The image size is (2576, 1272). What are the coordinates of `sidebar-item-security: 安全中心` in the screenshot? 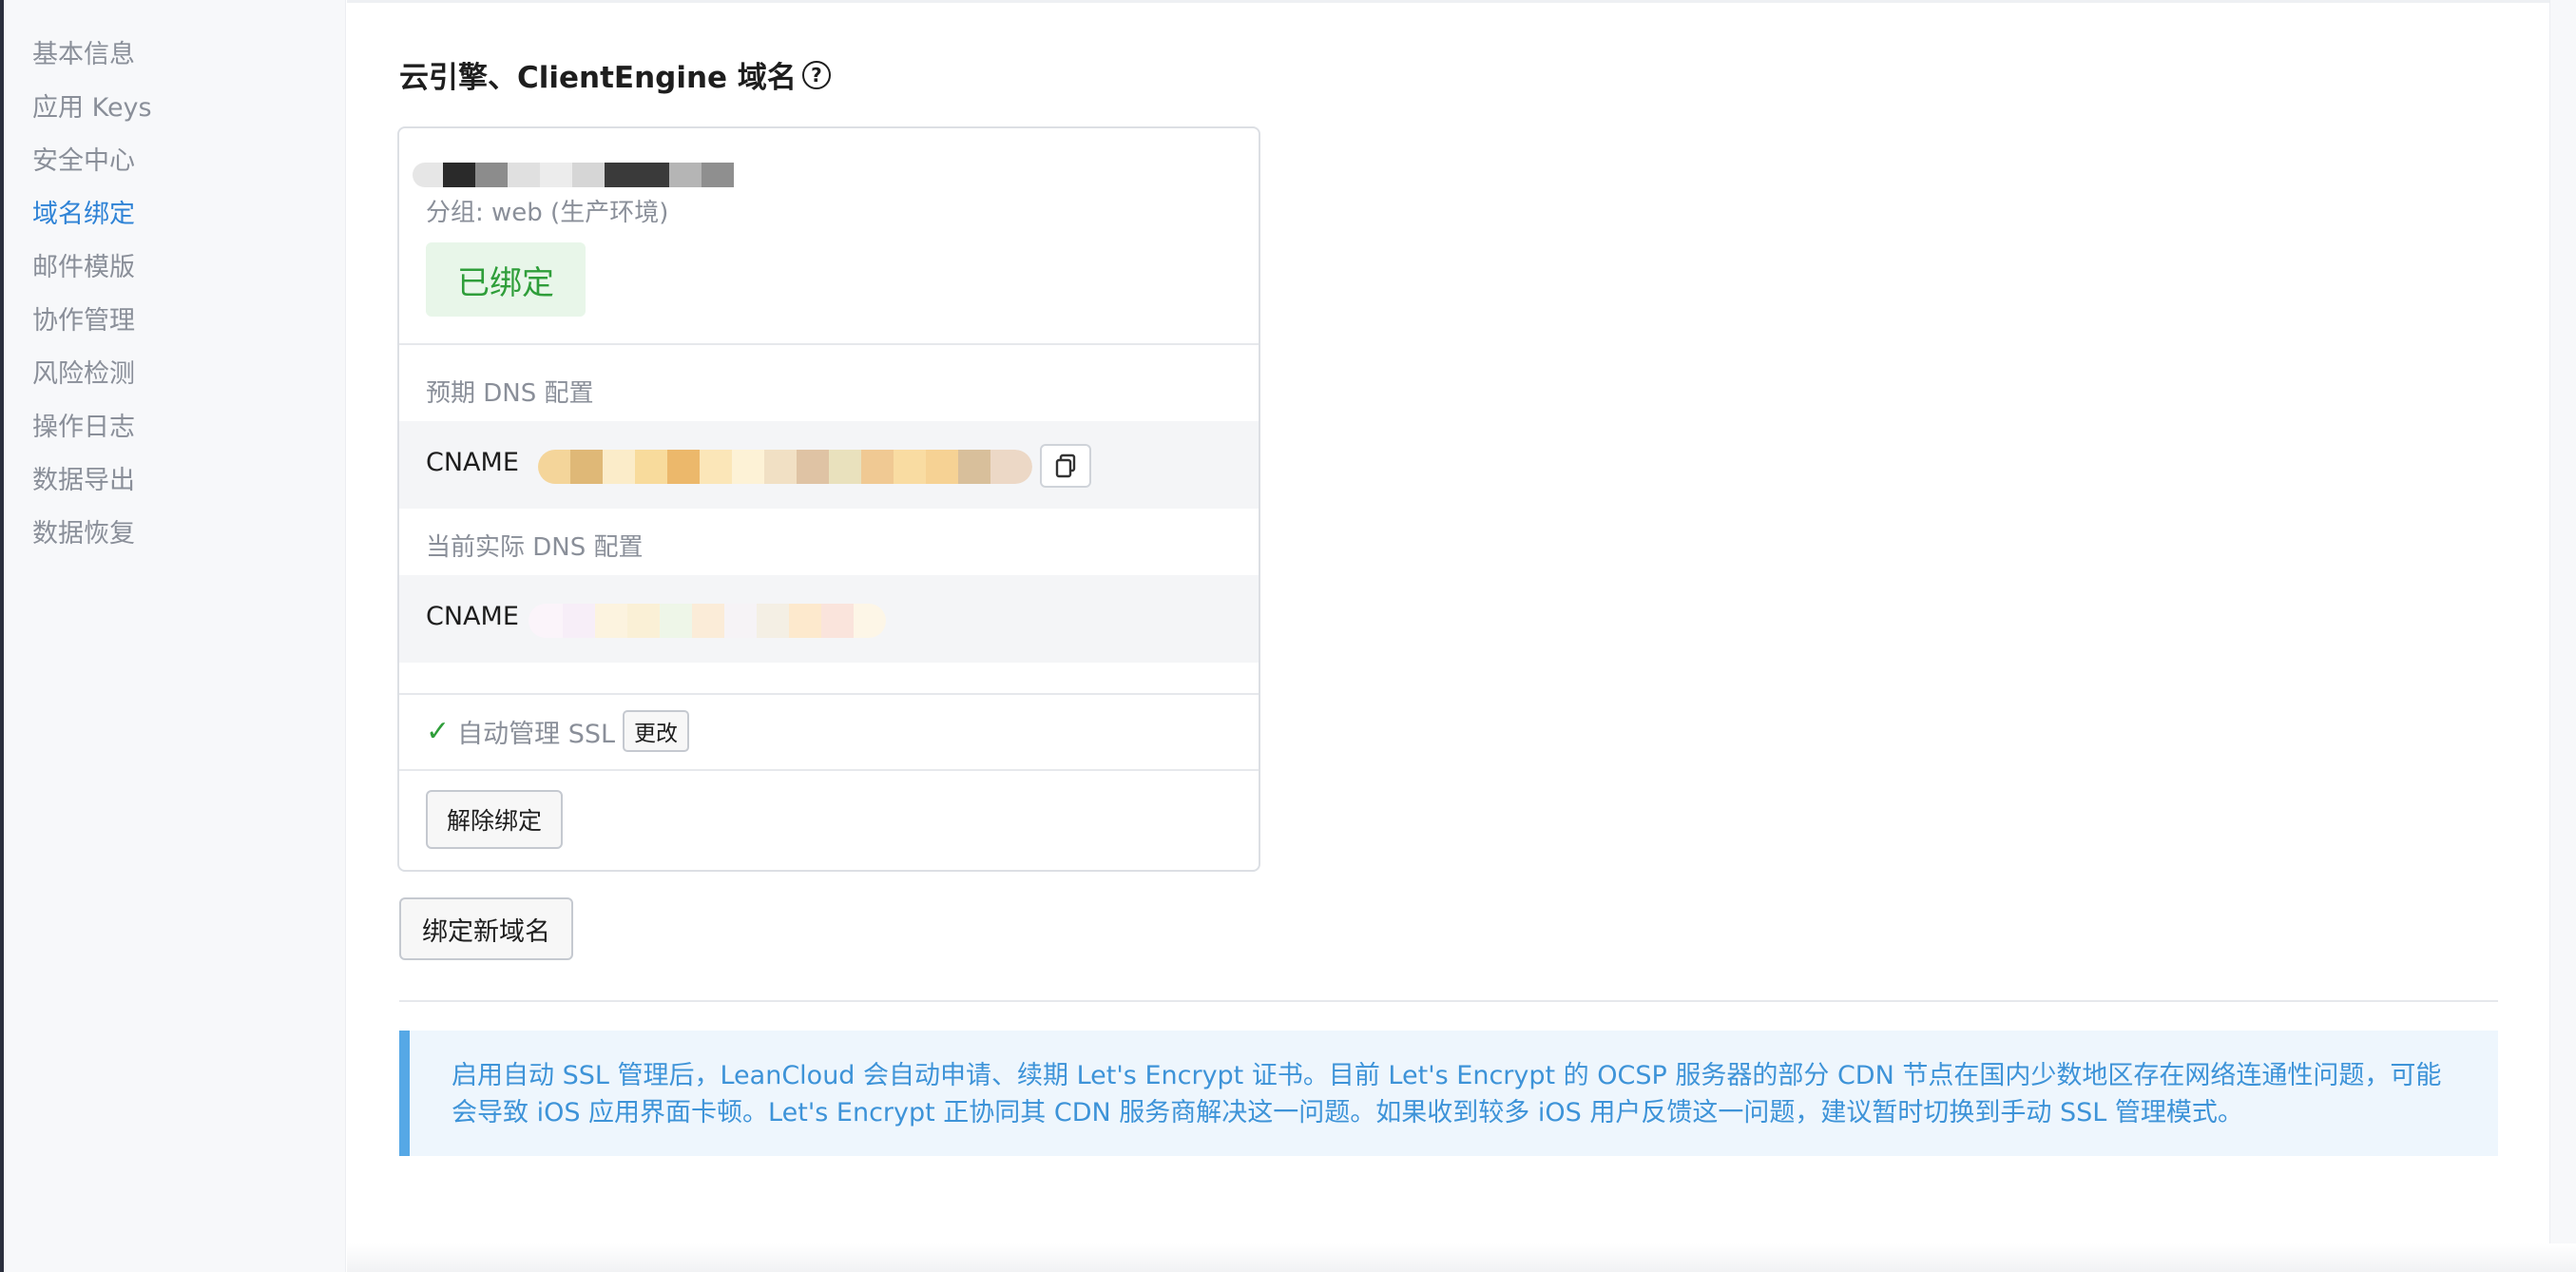 It's located at (84, 162).